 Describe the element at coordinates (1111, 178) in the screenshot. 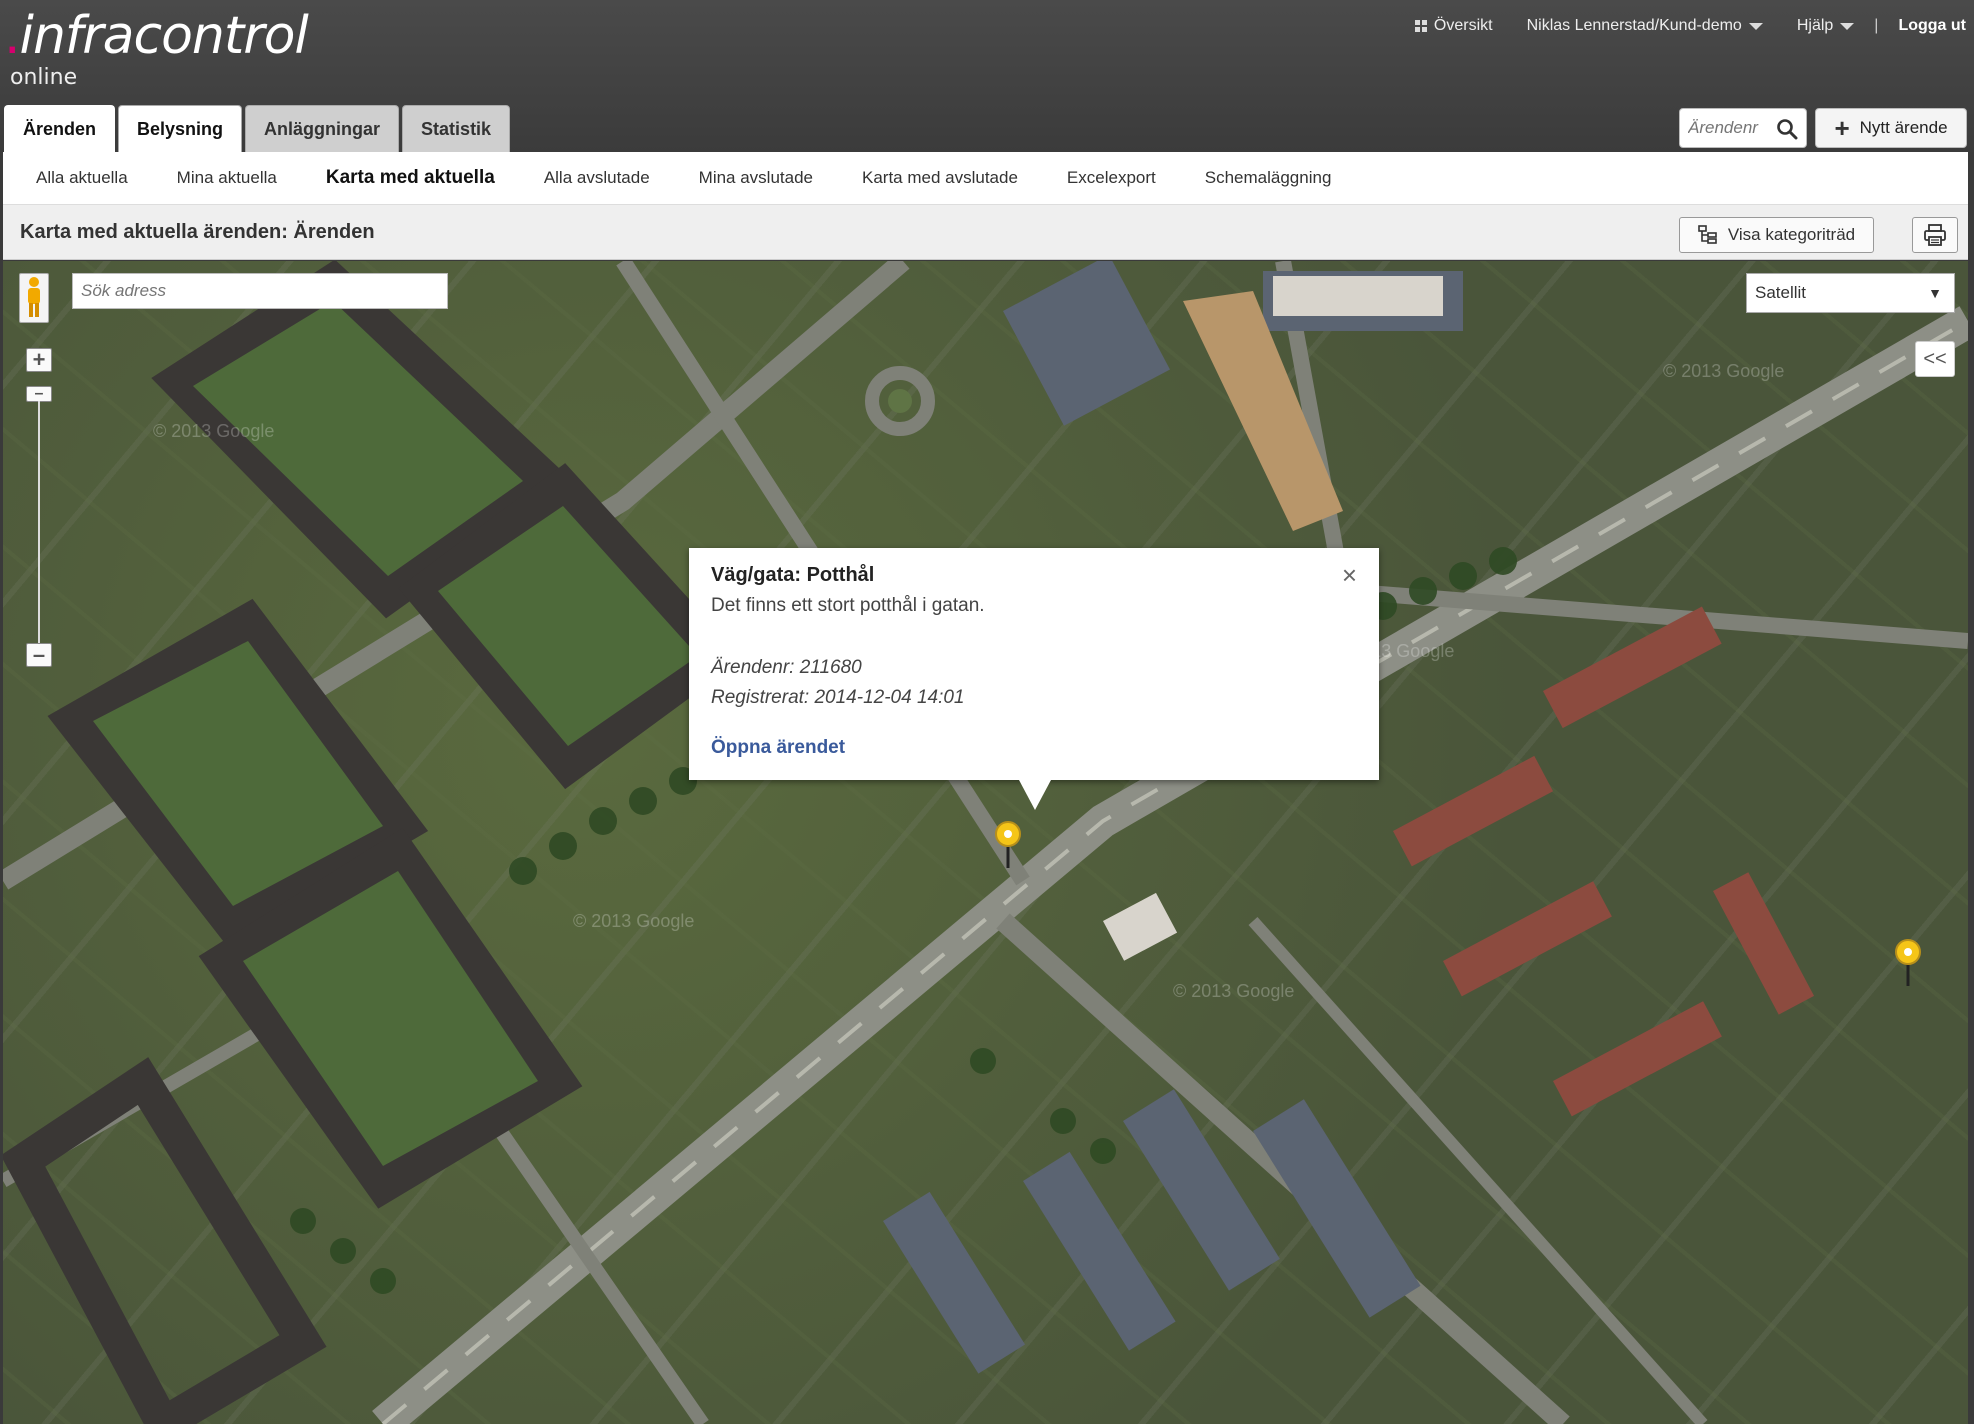

I see `subnav-excel-export: Excelexport` at that location.